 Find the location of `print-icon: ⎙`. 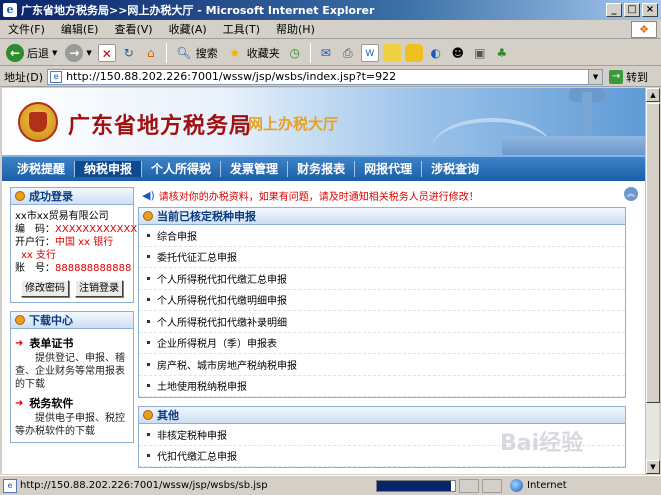

print-icon: ⎙ is located at coordinates (348, 53).